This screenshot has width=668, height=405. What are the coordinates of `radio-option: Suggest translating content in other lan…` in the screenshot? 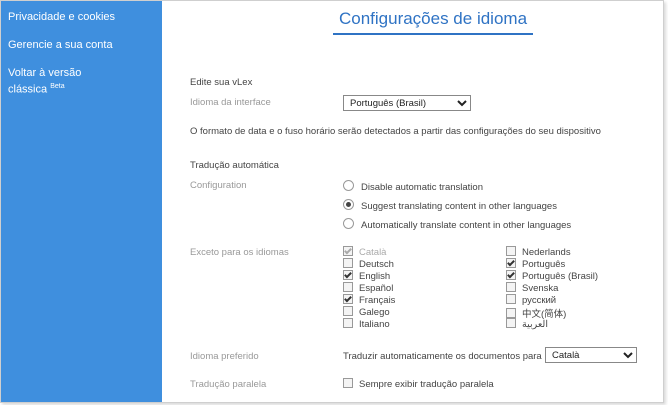 It's located at (450, 205).